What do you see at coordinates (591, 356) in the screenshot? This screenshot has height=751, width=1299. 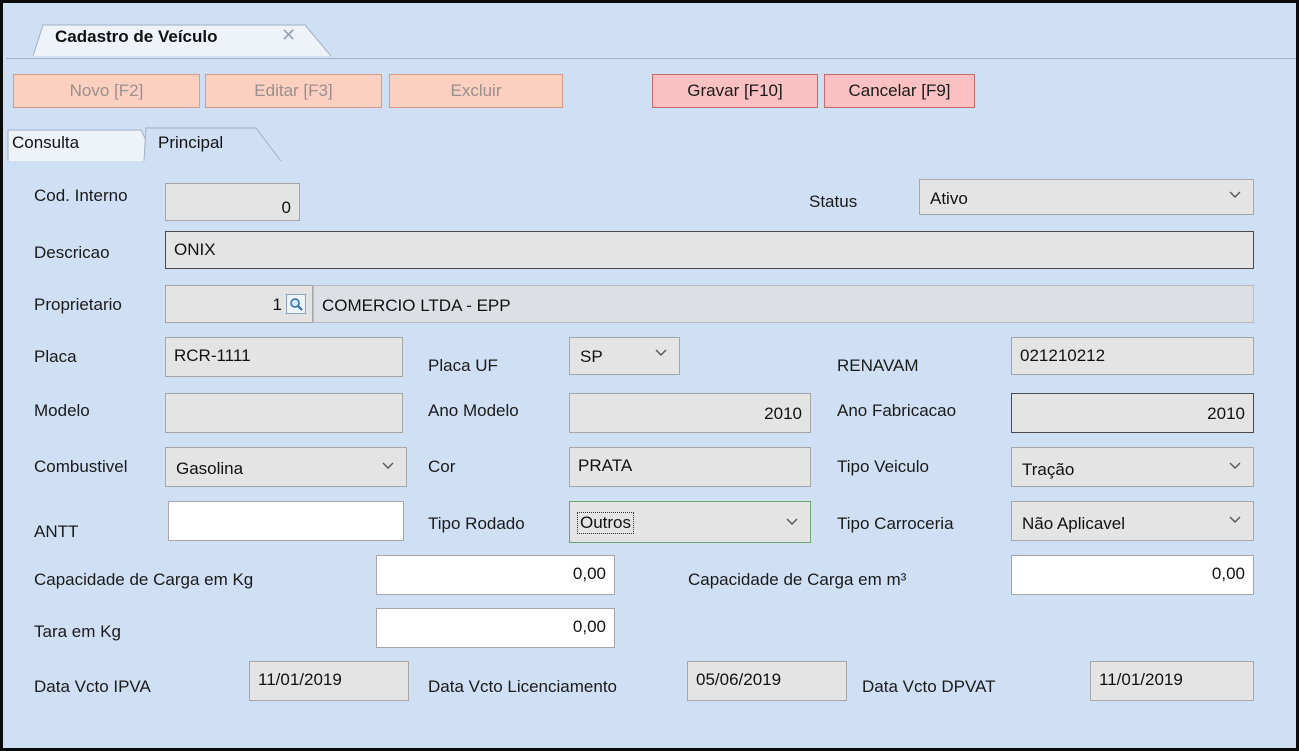 I see `placa-uf-value: SP` at bounding box center [591, 356].